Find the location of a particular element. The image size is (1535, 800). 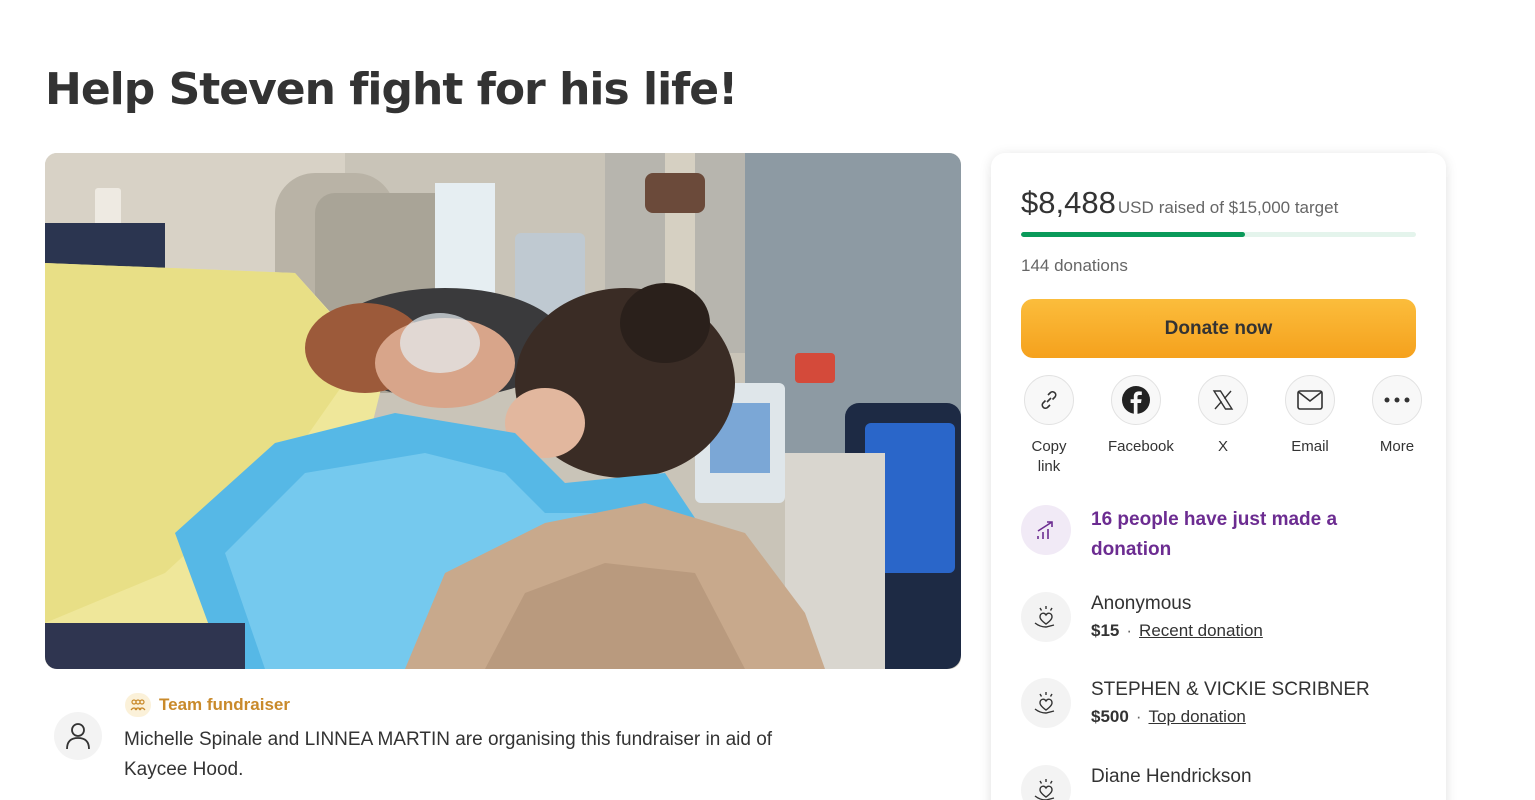

donor-amount: $500 is located at coordinates (1110, 716).